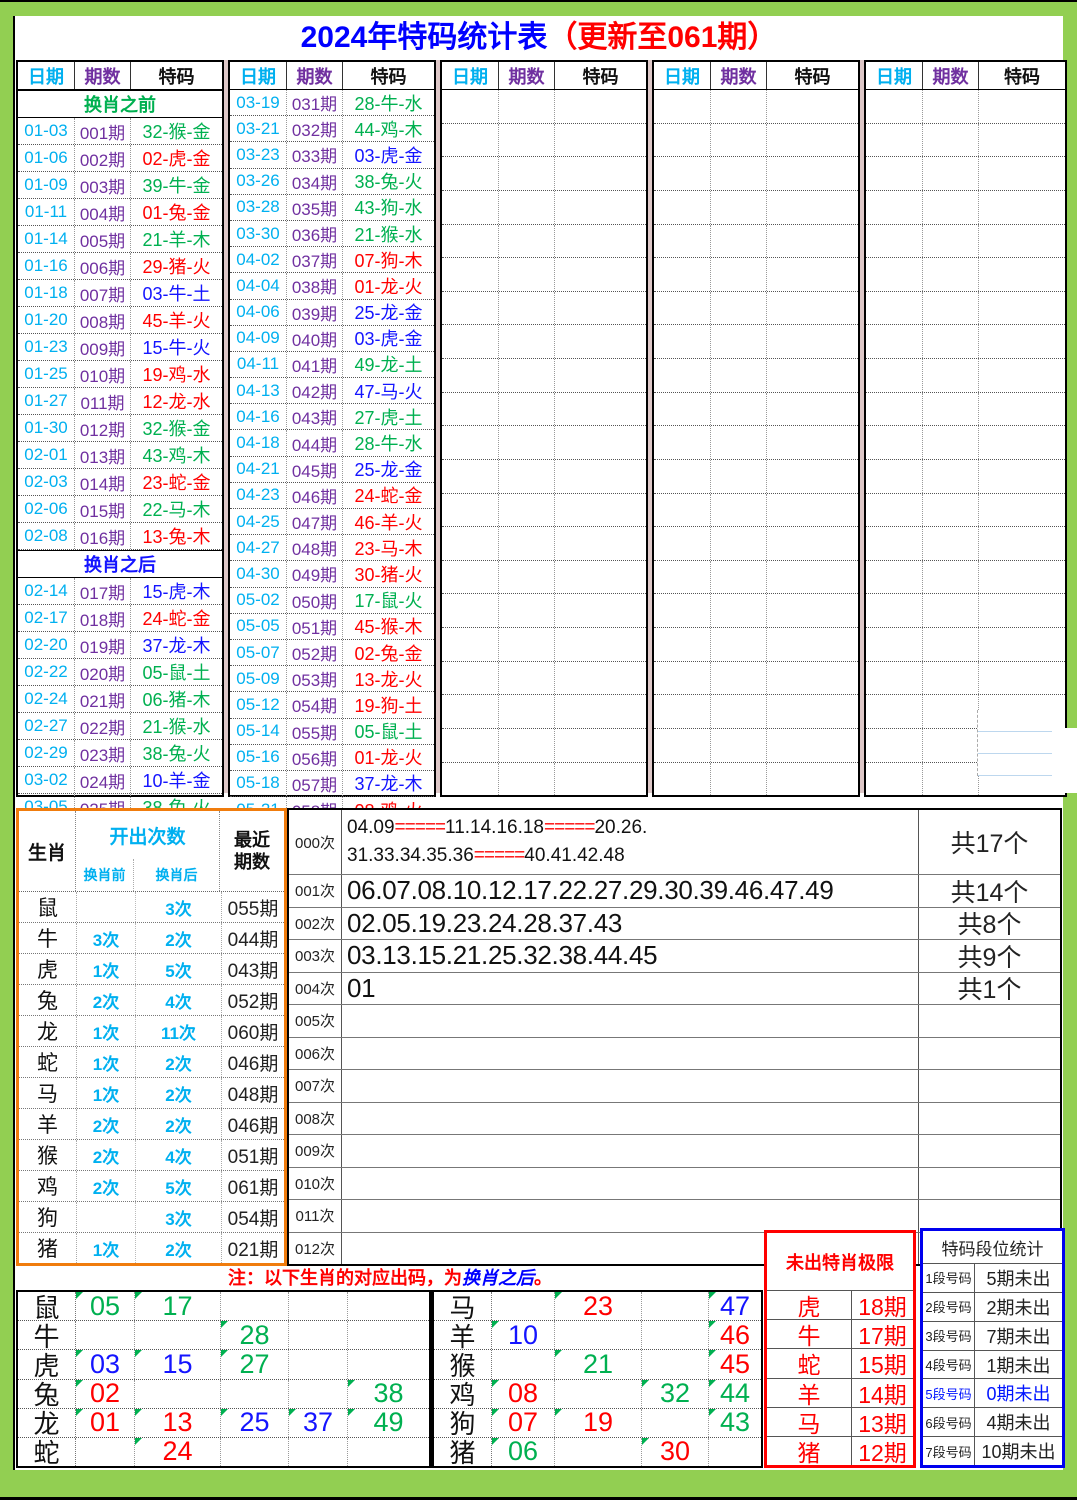 The image size is (1077, 1500). What do you see at coordinates (318, 1422) in the screenshot?
I see `number-value: 37` at bounding box center [318, 1422].